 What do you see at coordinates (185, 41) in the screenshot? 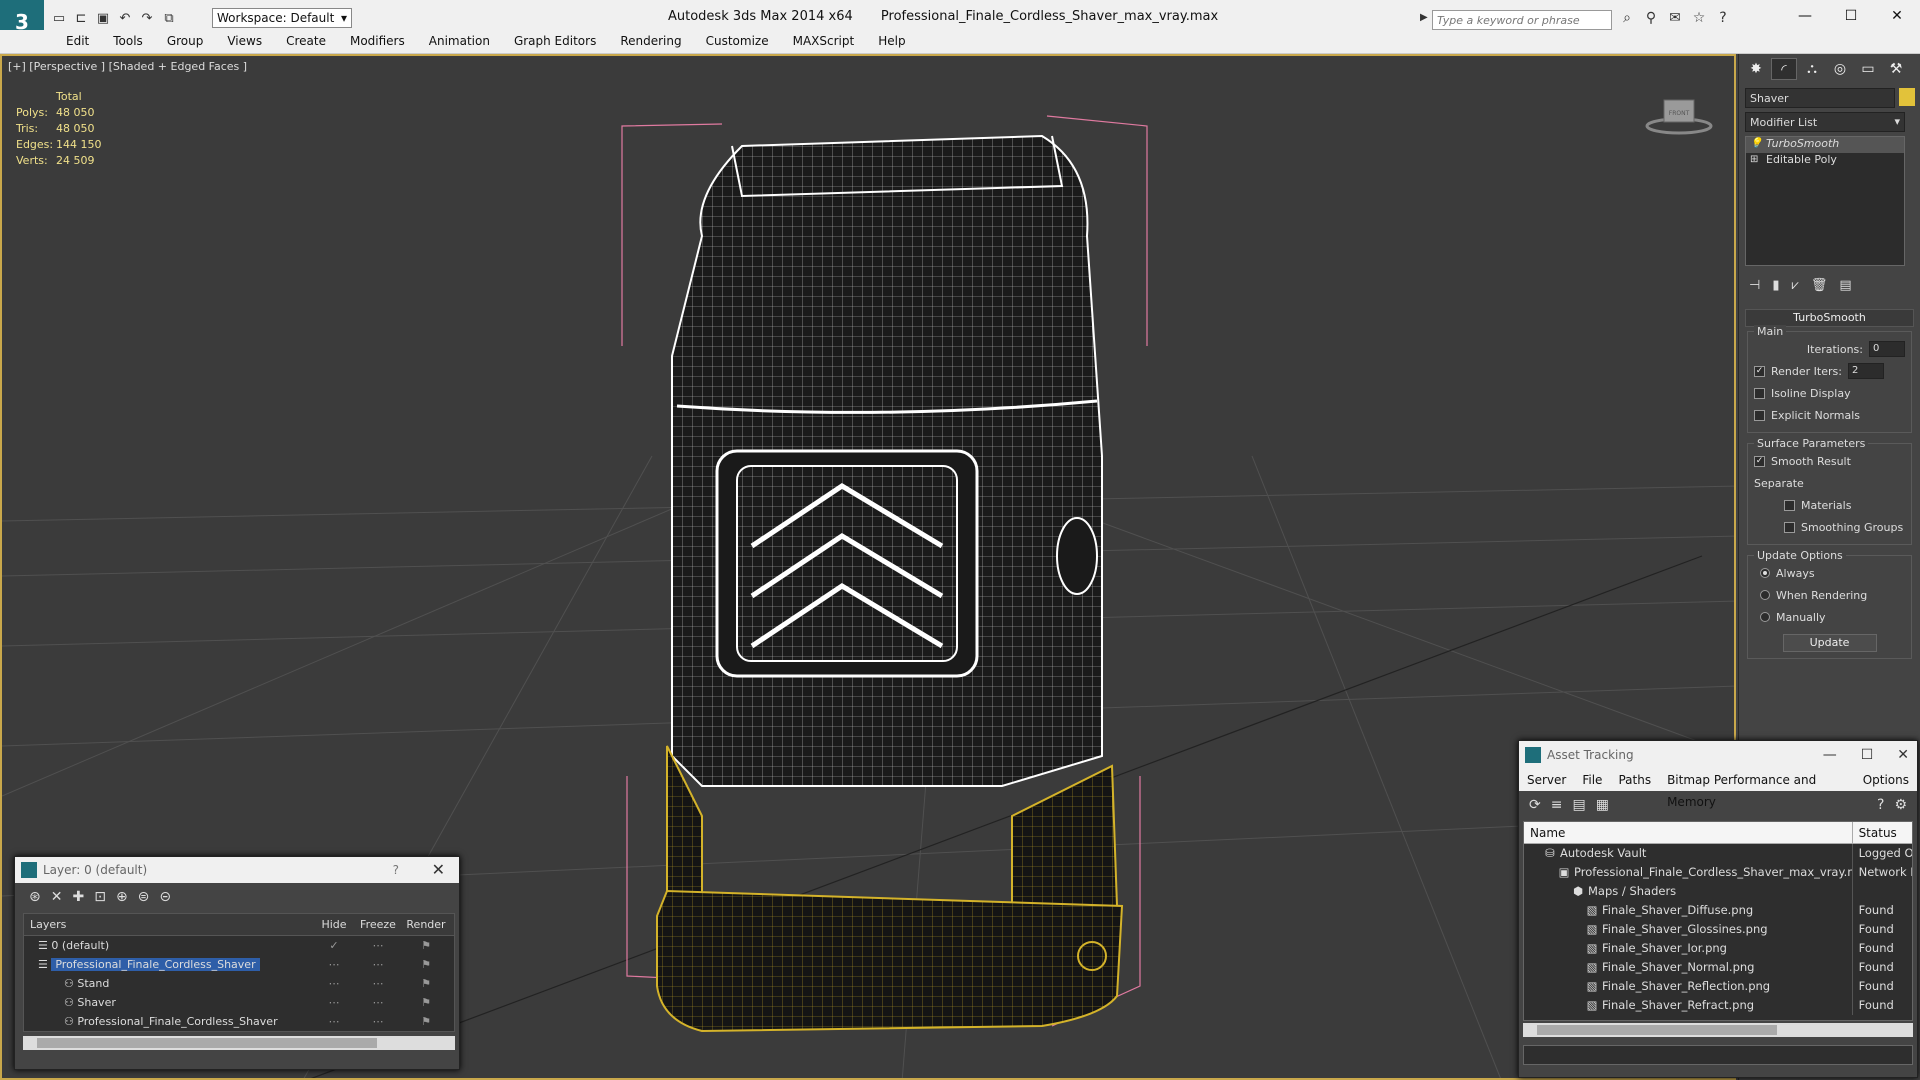
I see `menu-group: Group` at bounding box center [185, 41].